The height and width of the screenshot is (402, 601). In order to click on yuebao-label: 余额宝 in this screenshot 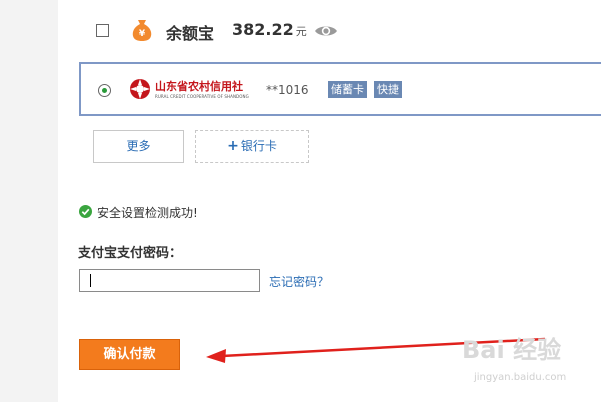, I will do `click(190, 33)`.